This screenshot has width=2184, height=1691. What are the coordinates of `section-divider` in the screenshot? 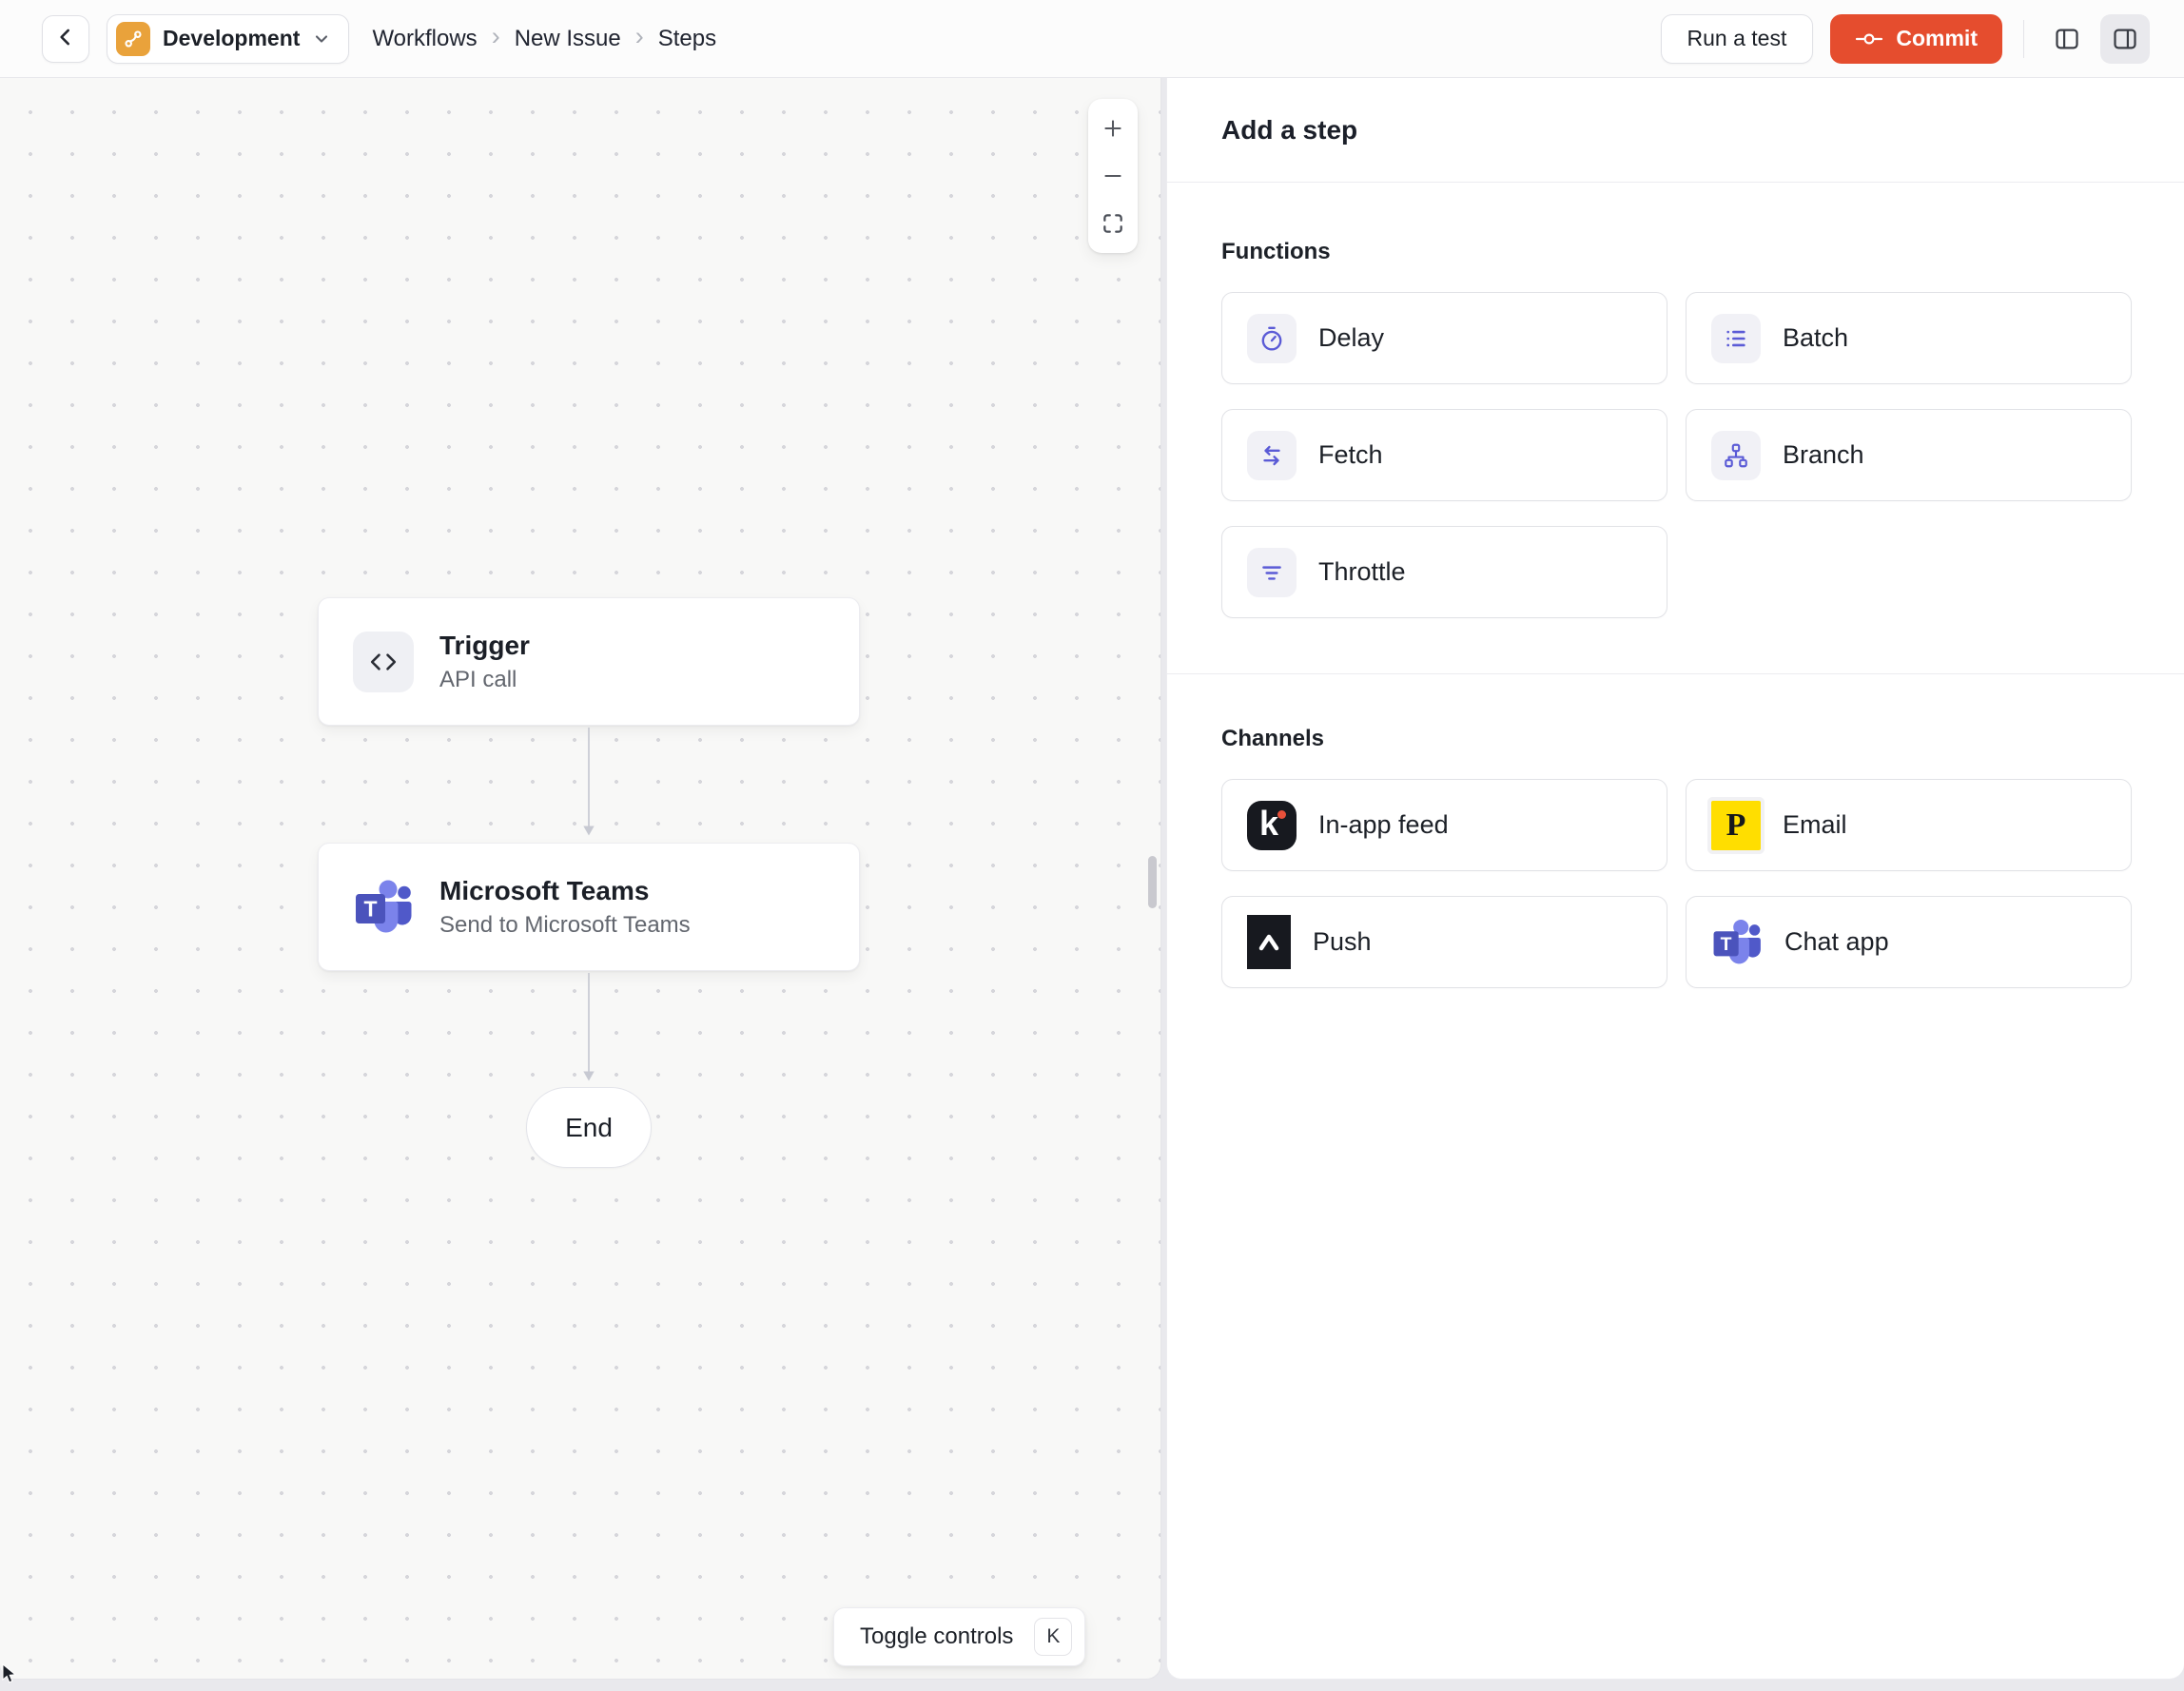 It's located at (1675, 673).